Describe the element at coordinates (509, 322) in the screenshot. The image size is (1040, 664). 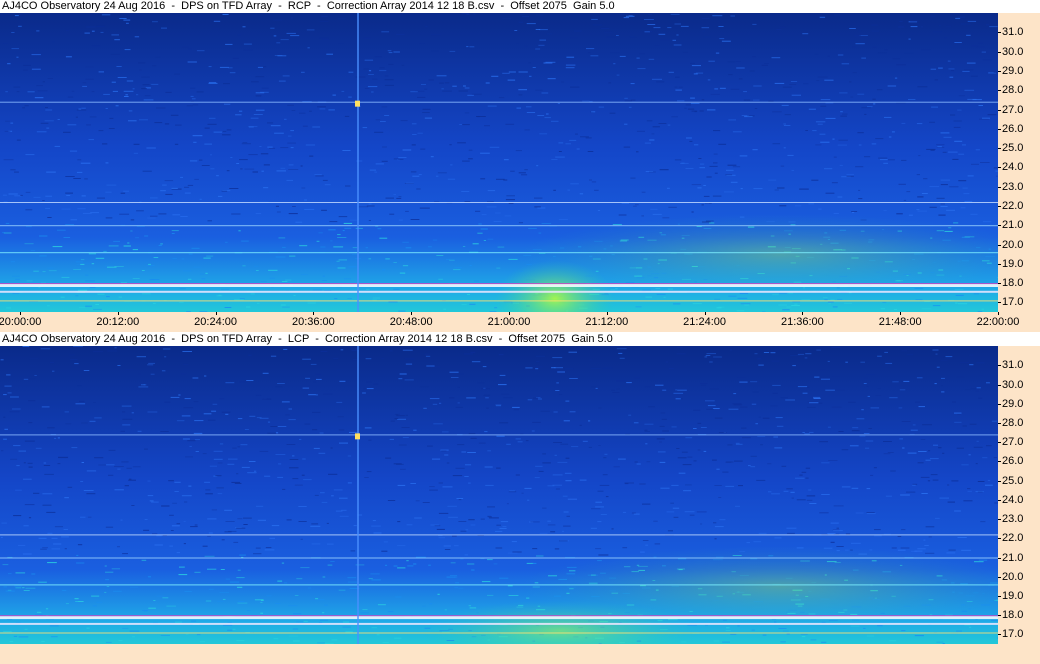
I see `time-tick-label: 21:00:00` at that location.